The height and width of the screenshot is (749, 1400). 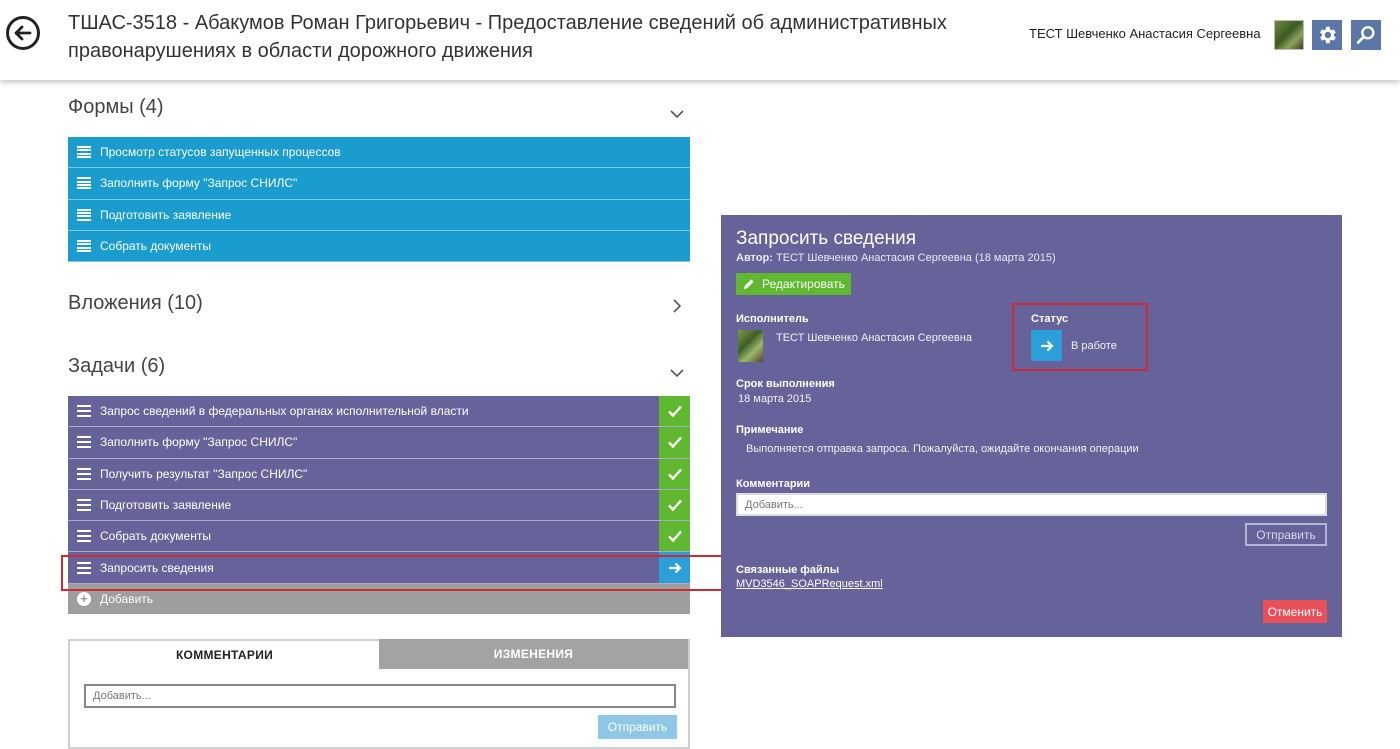 I want to click on settings-button, so click(x=1327, y=35).